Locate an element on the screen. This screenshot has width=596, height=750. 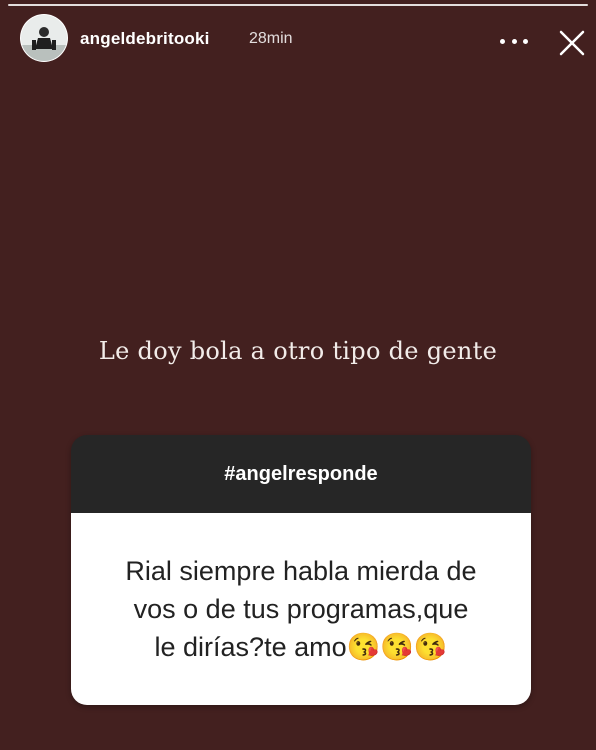
question-sticker-header: #angelresponde is located at coordinates (301, 474).